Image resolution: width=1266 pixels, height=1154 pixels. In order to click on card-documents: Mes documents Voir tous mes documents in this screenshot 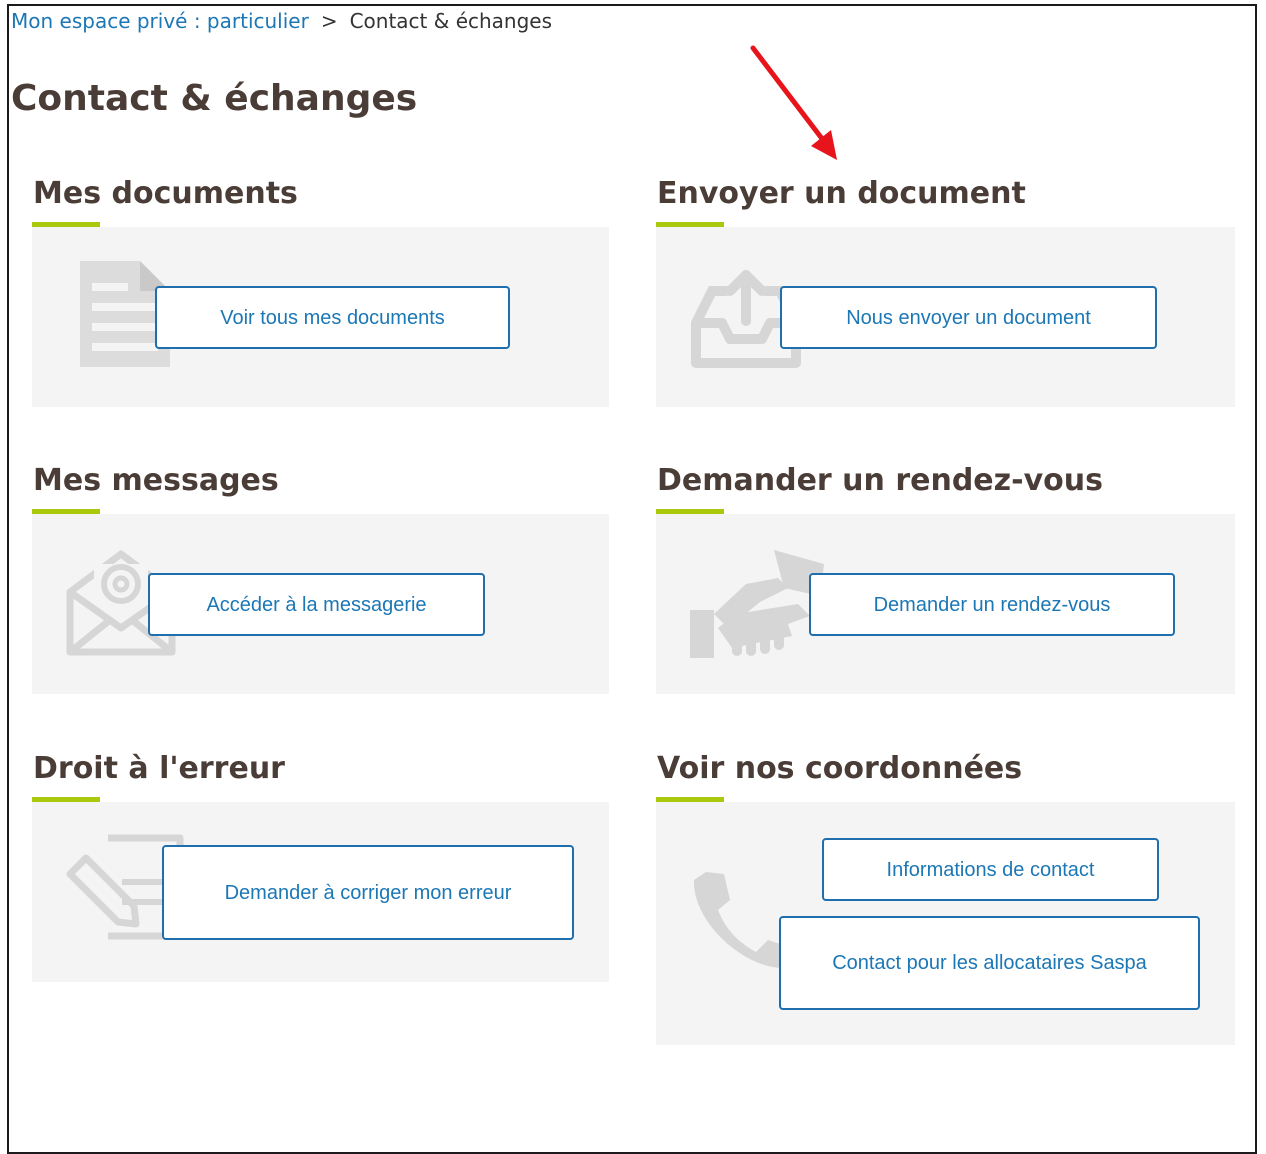, I will do `click(320, 290)`.